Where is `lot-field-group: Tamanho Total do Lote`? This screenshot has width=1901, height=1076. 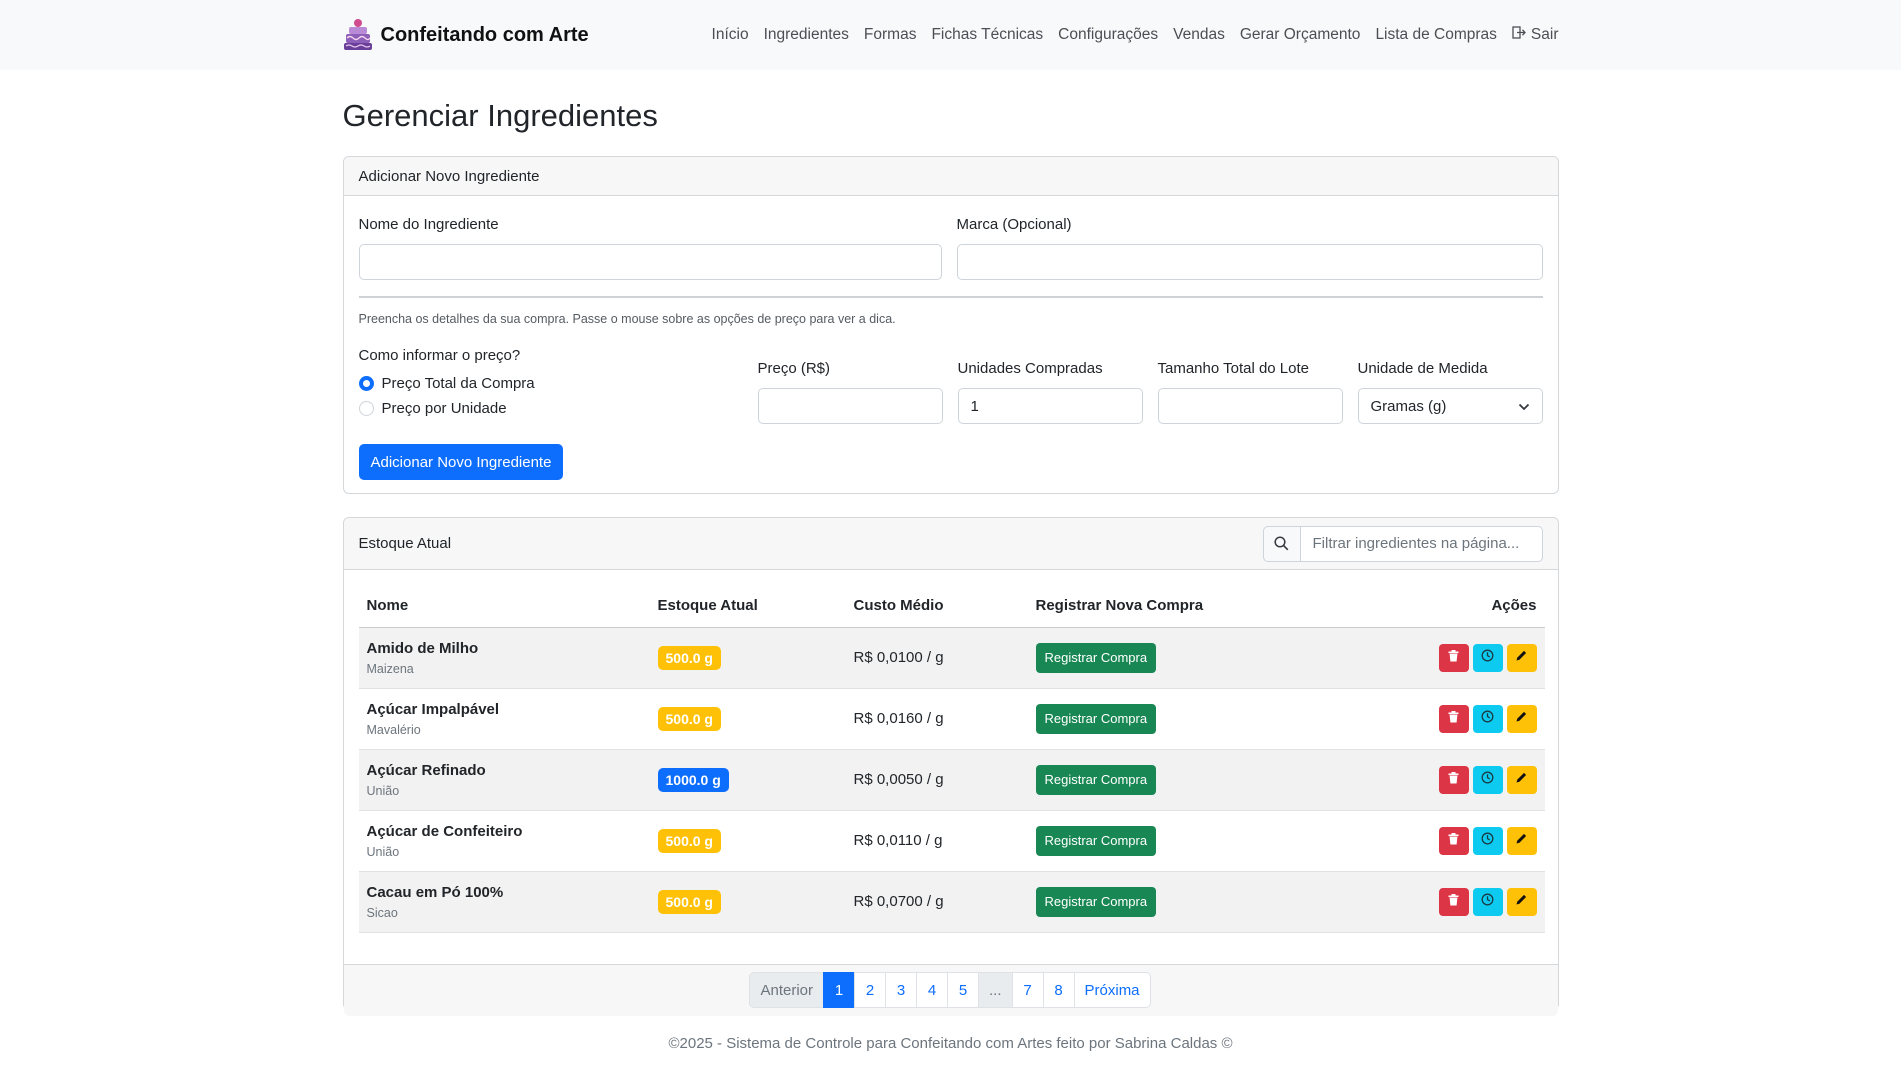
lot-field-group: Tamanho Total do Lote is located at coordinates (1250, 391).